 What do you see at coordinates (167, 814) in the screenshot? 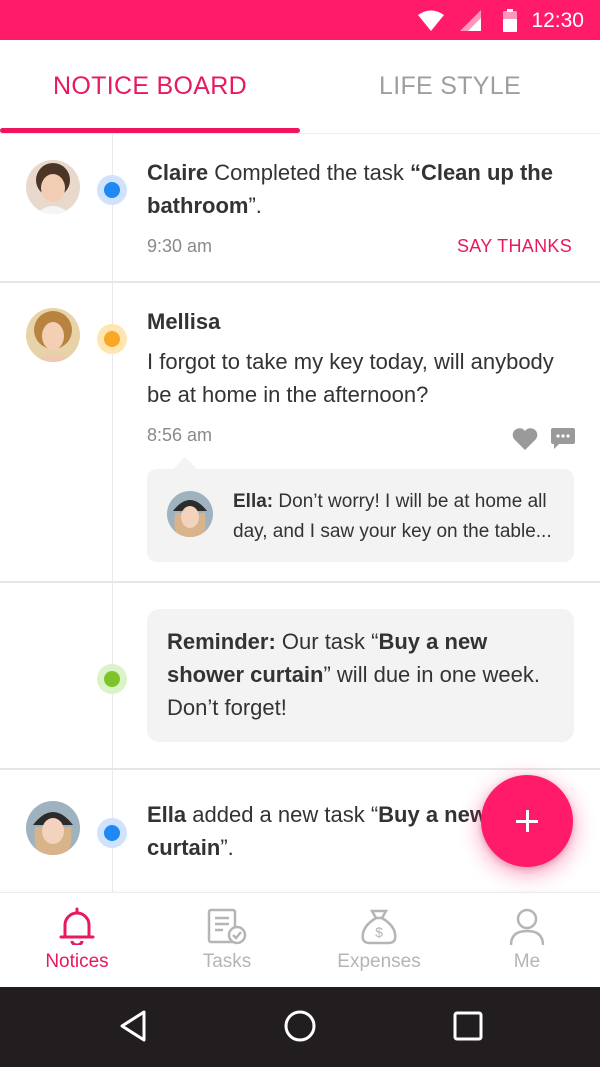
I see `notice-actor: Ella` at bounding box center [167, 814].